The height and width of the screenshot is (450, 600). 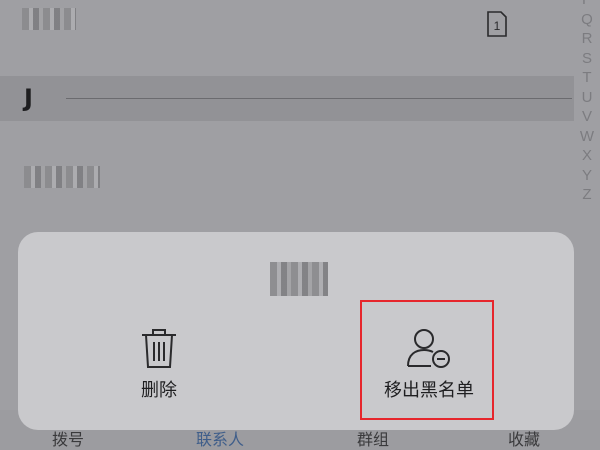 What do you see at coordinates (299, 279) in the screenshot?
I see `redacted-contact-title` at bounding box center [299, 279].